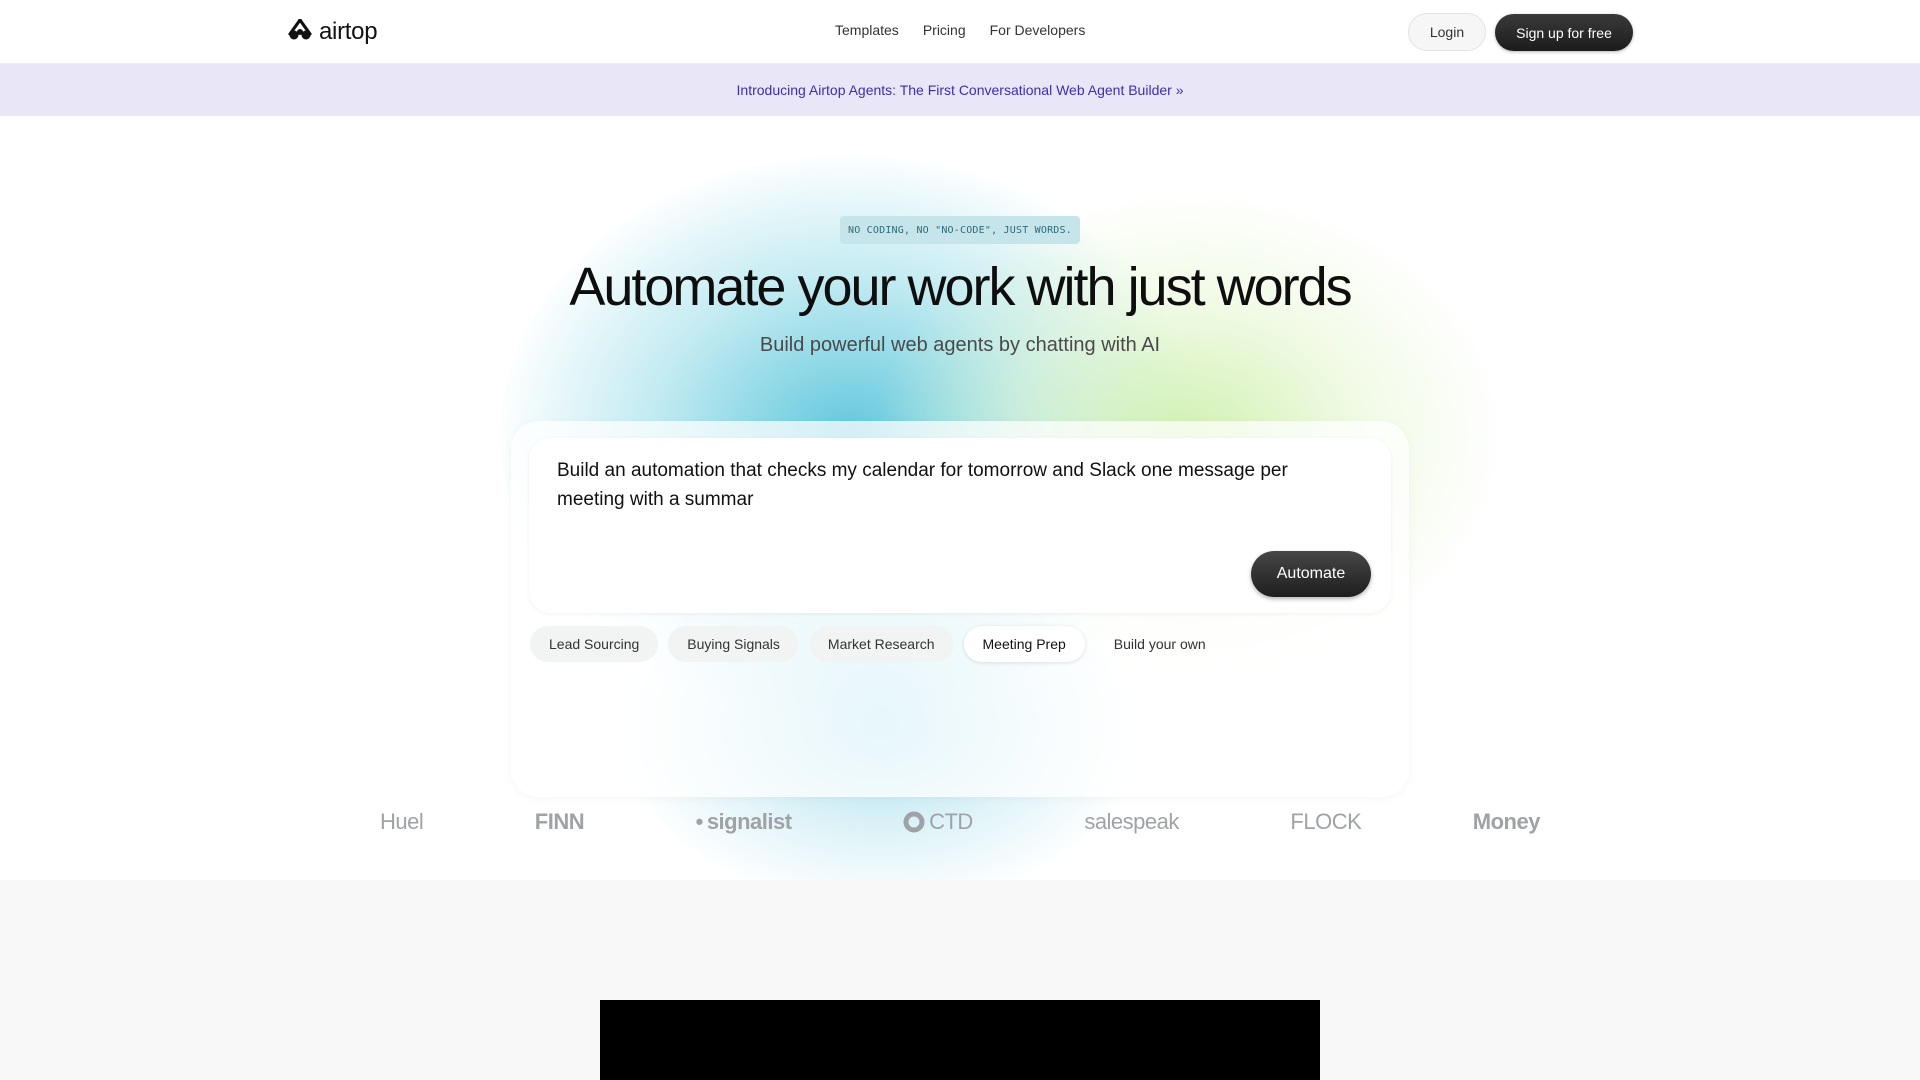 This screenshot has width=1920, height=1080. I want to click on demo-video, so click(960, 1040).